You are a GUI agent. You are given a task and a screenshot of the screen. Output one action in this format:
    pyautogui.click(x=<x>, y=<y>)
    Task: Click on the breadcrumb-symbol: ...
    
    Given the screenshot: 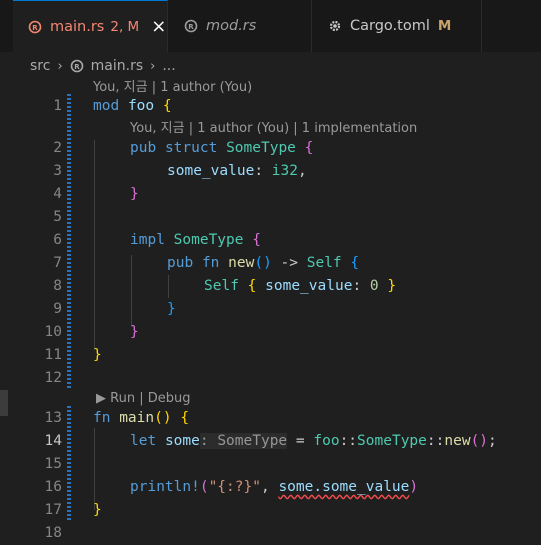 What is the action you would take?
    pyautogui.click(x=168, y=66)
    